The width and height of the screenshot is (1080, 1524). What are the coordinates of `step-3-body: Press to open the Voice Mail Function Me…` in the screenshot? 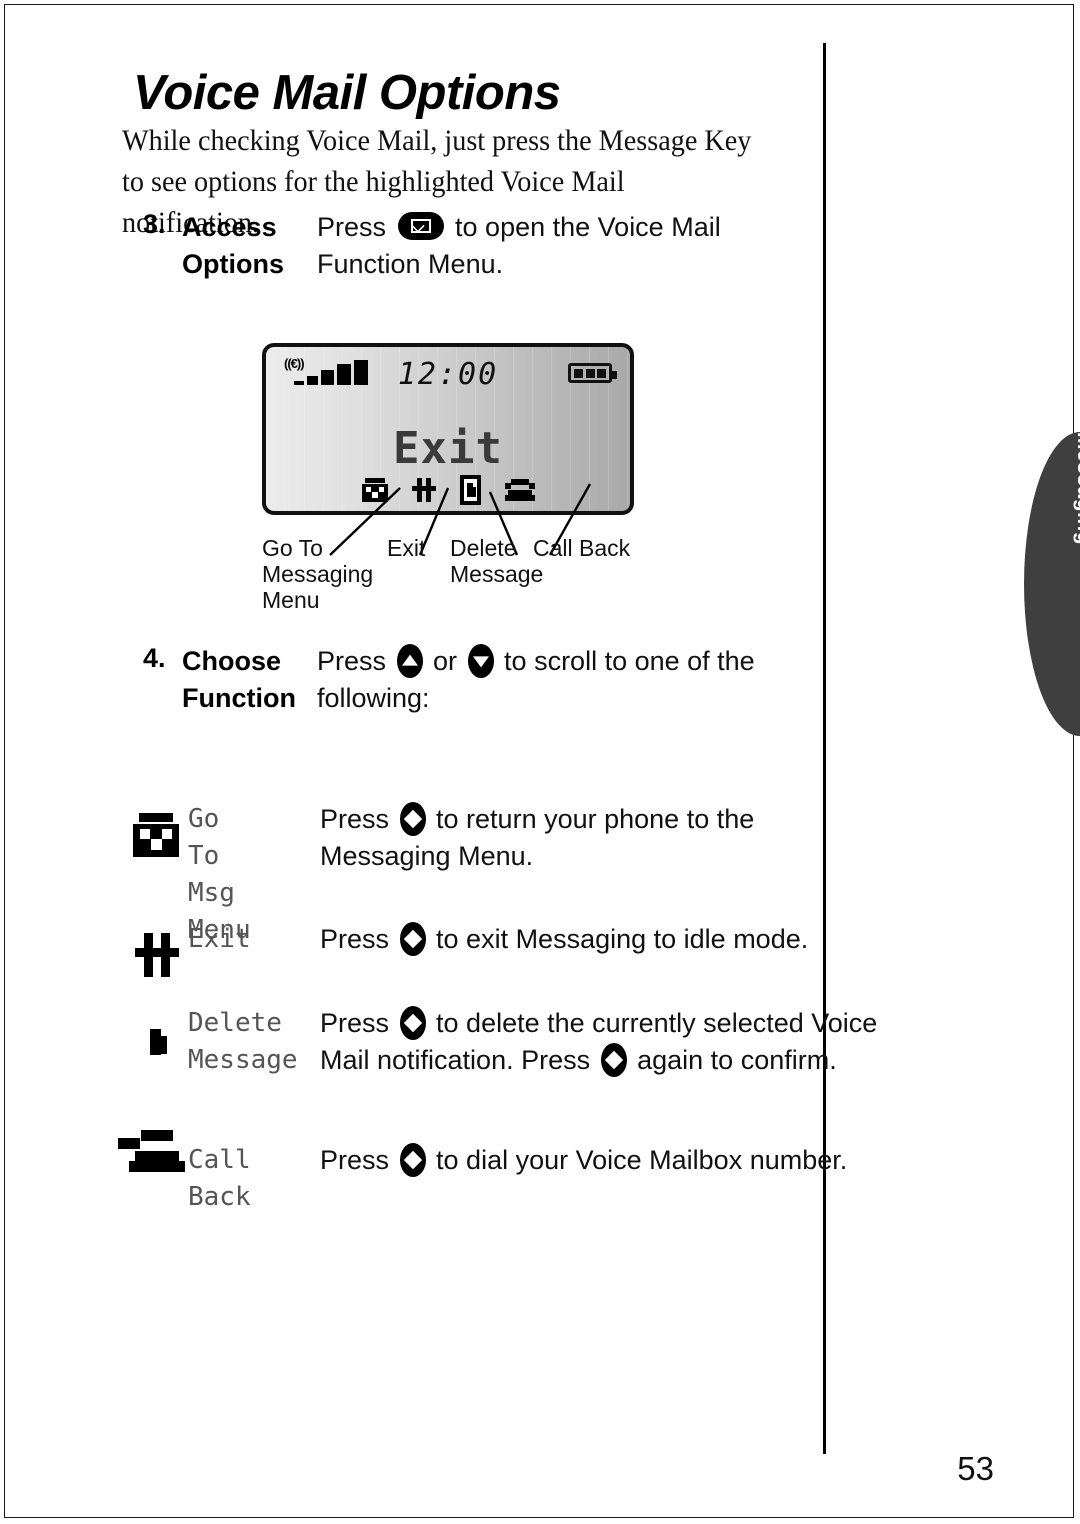 It's located at (577, 246).